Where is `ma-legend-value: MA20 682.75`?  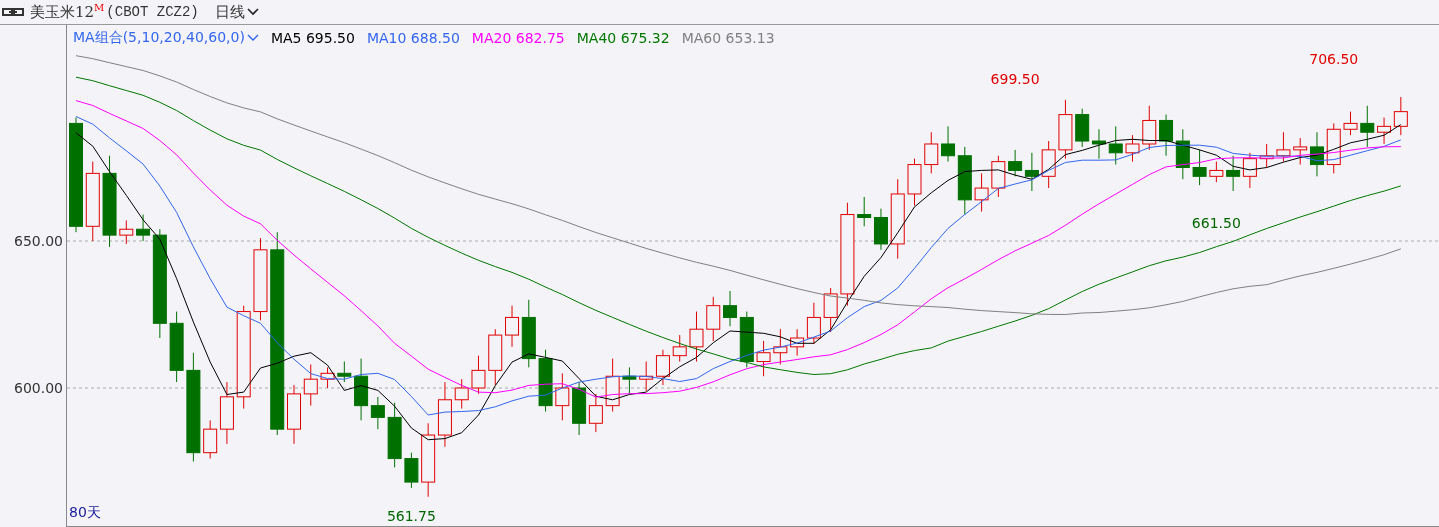 ma-legend-value: MA20 682.75 is located at coordinates (518, 38).